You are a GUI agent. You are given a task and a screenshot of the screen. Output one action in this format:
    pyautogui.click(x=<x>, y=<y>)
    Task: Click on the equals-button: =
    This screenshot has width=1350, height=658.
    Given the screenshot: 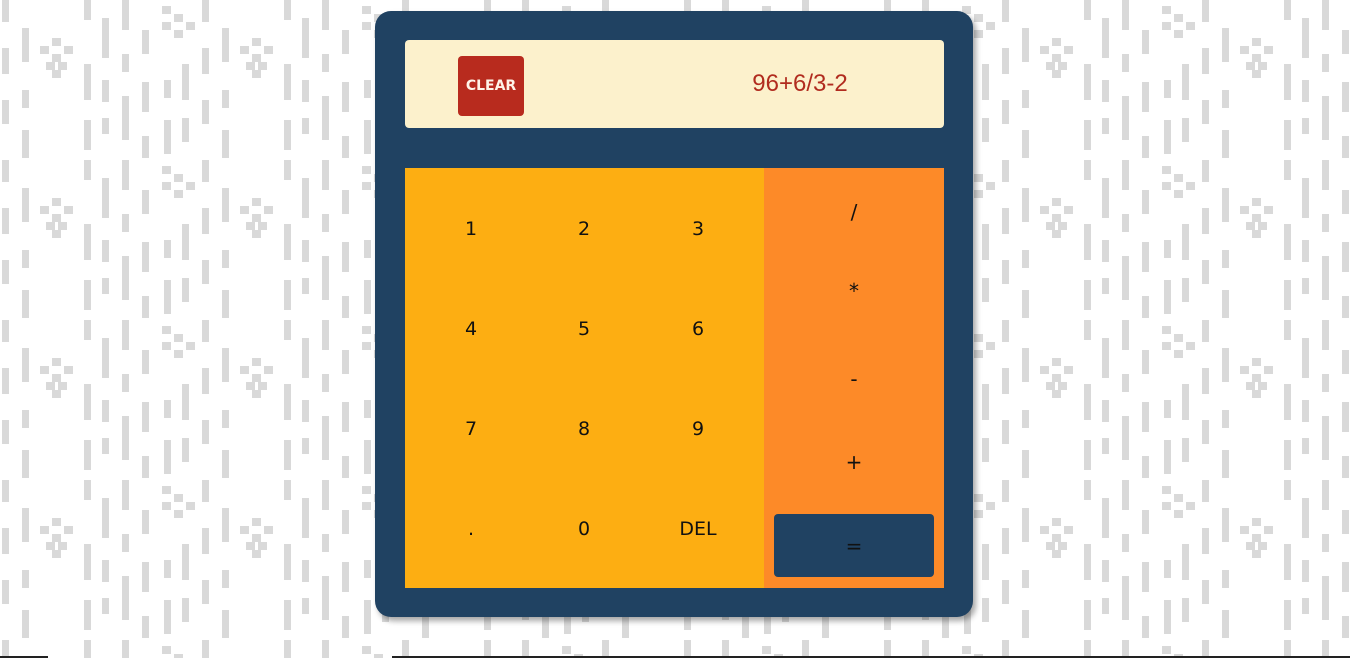 What is the action you would take?
    pyautogui.click(x=854, y=545)
    